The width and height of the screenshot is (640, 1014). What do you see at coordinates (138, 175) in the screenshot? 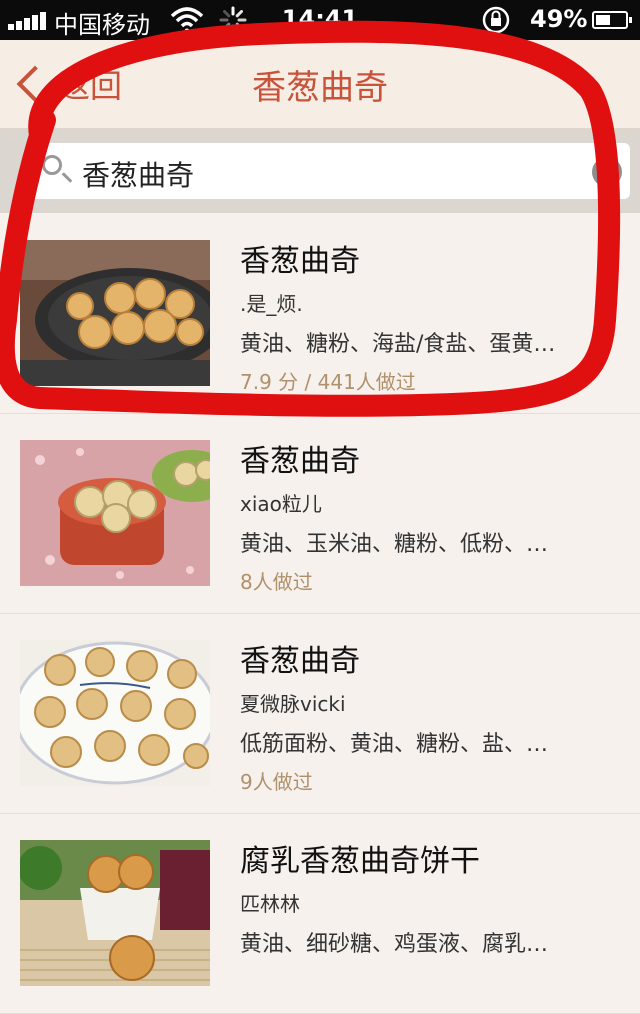
I see `search-query: 香葱曲奇` at bounding box center [138, 175].